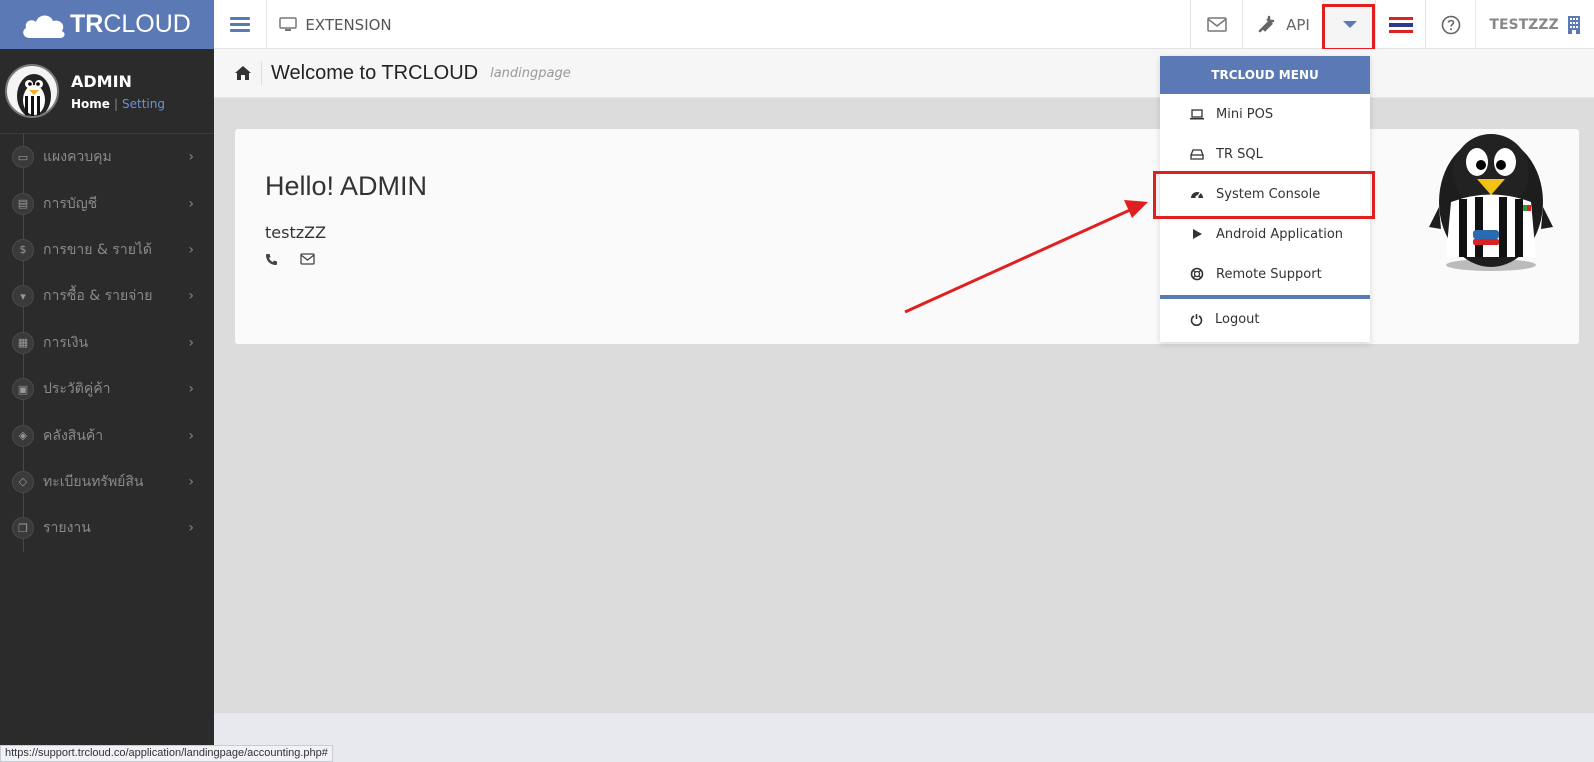 The width and height of the screenshot is (1594, 762). What do you see at coordinates (375, 72) in the screenshot?
I see `page-title: Welcome to TRCLOUD` at bounding box center [375, 72].